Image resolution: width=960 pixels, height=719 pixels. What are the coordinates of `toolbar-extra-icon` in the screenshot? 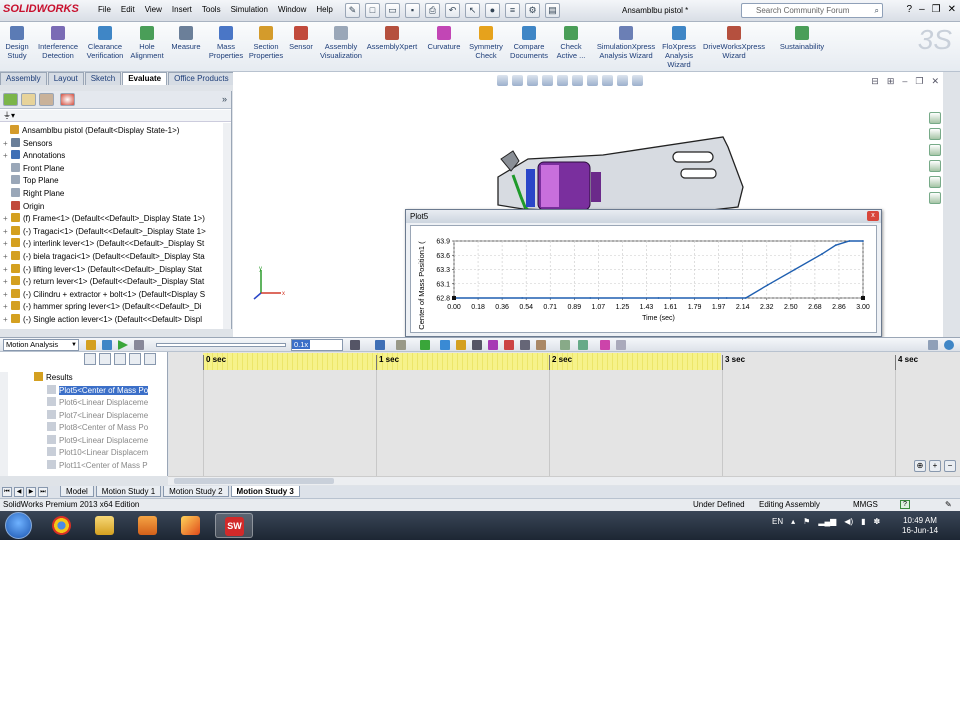 It's located at (621, 345).